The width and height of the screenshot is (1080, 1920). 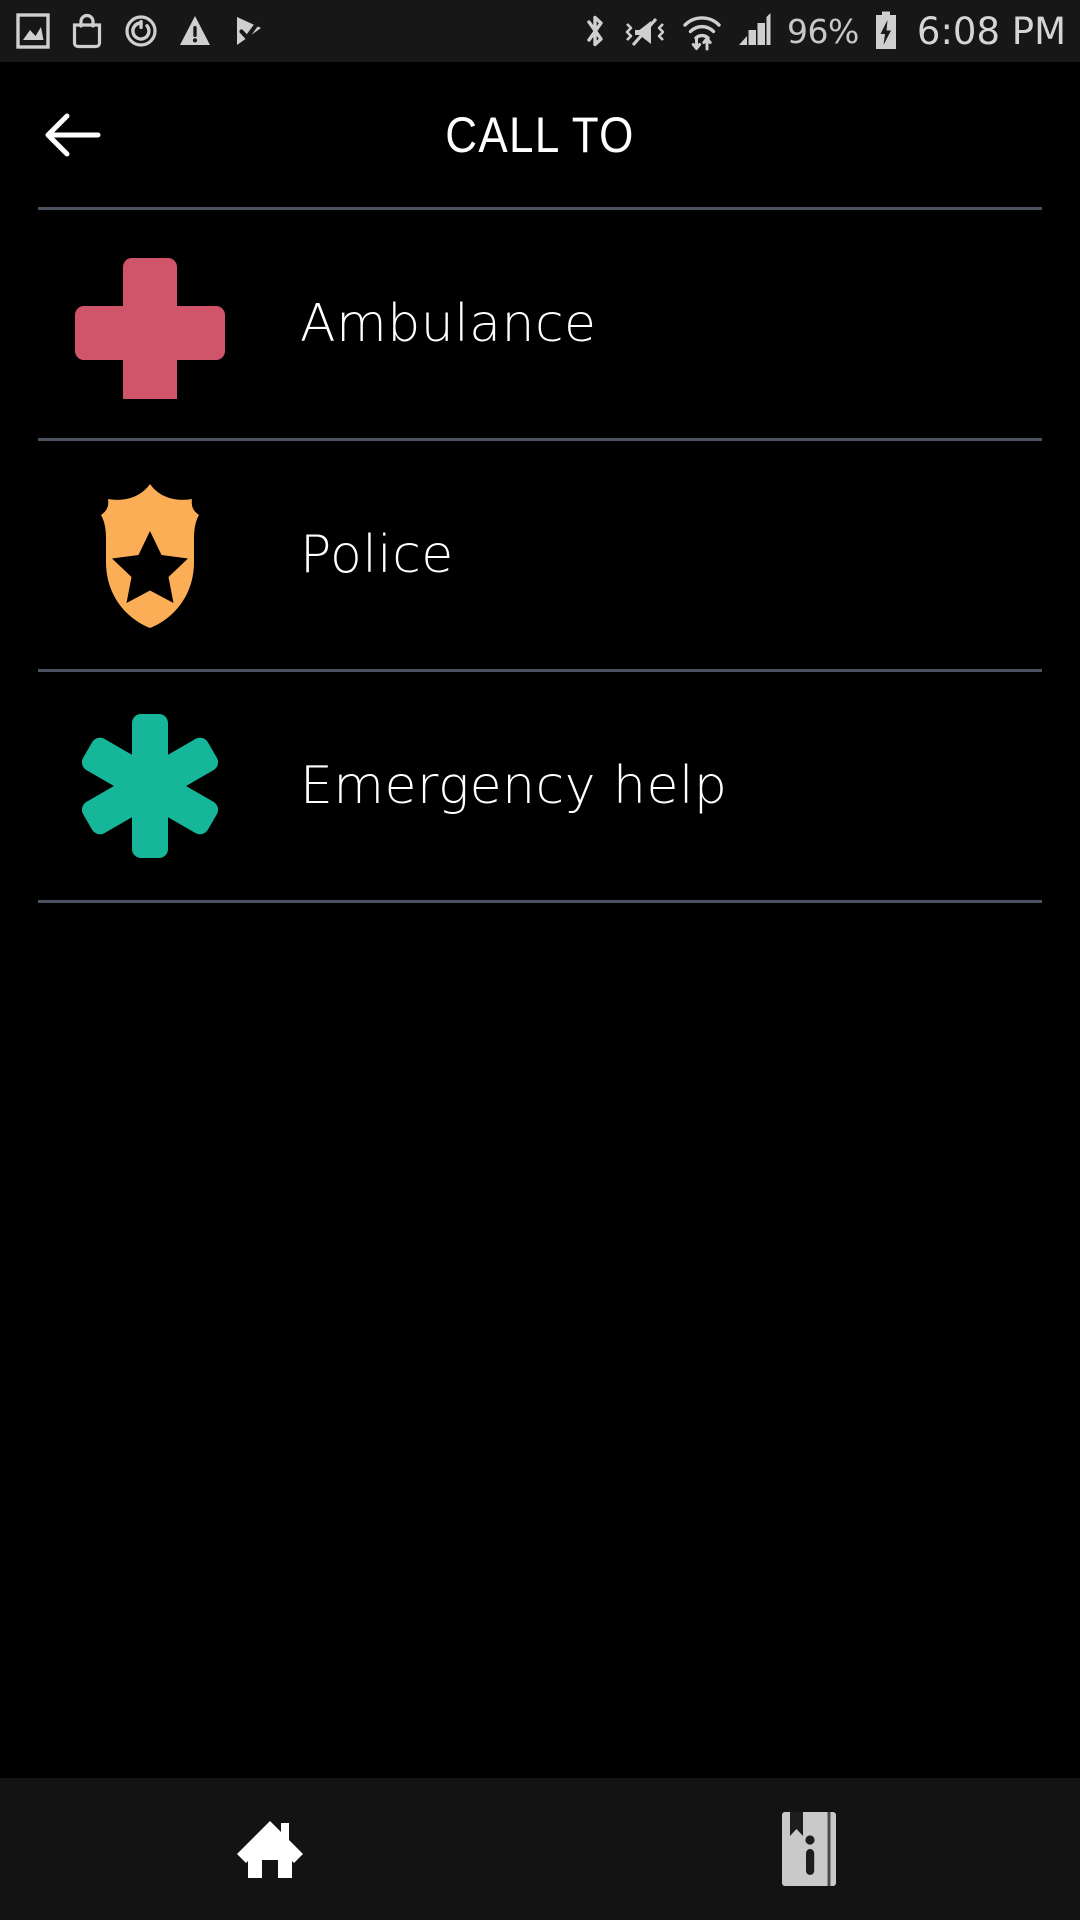 I want to click on page-title: CALL TO, so click(x=540, y=134).